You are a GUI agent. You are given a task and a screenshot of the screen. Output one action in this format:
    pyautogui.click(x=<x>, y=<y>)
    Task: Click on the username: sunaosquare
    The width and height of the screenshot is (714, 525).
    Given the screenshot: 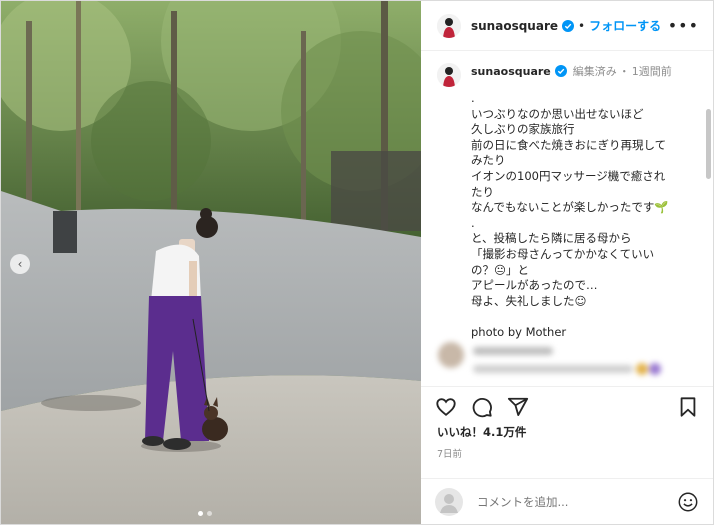 What is the action you would take?
    pyautogui.click(x=514, y=26)
    